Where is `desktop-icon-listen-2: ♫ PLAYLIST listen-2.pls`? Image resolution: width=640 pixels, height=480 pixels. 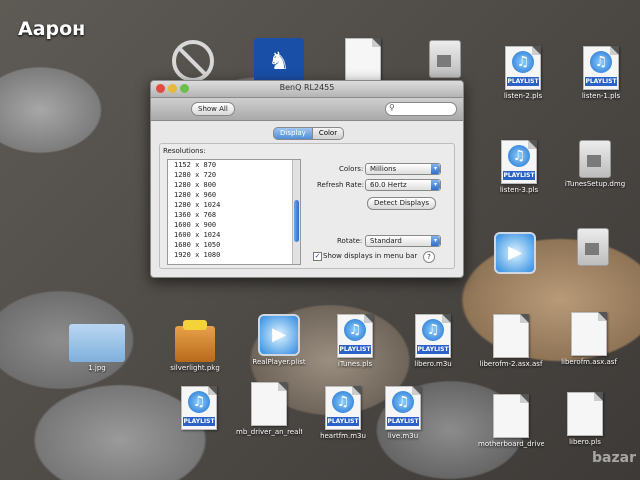 desktop-icon-listen-2: ♫ PLAYLIST listen-2.pls is located at coordinates (523, 73).